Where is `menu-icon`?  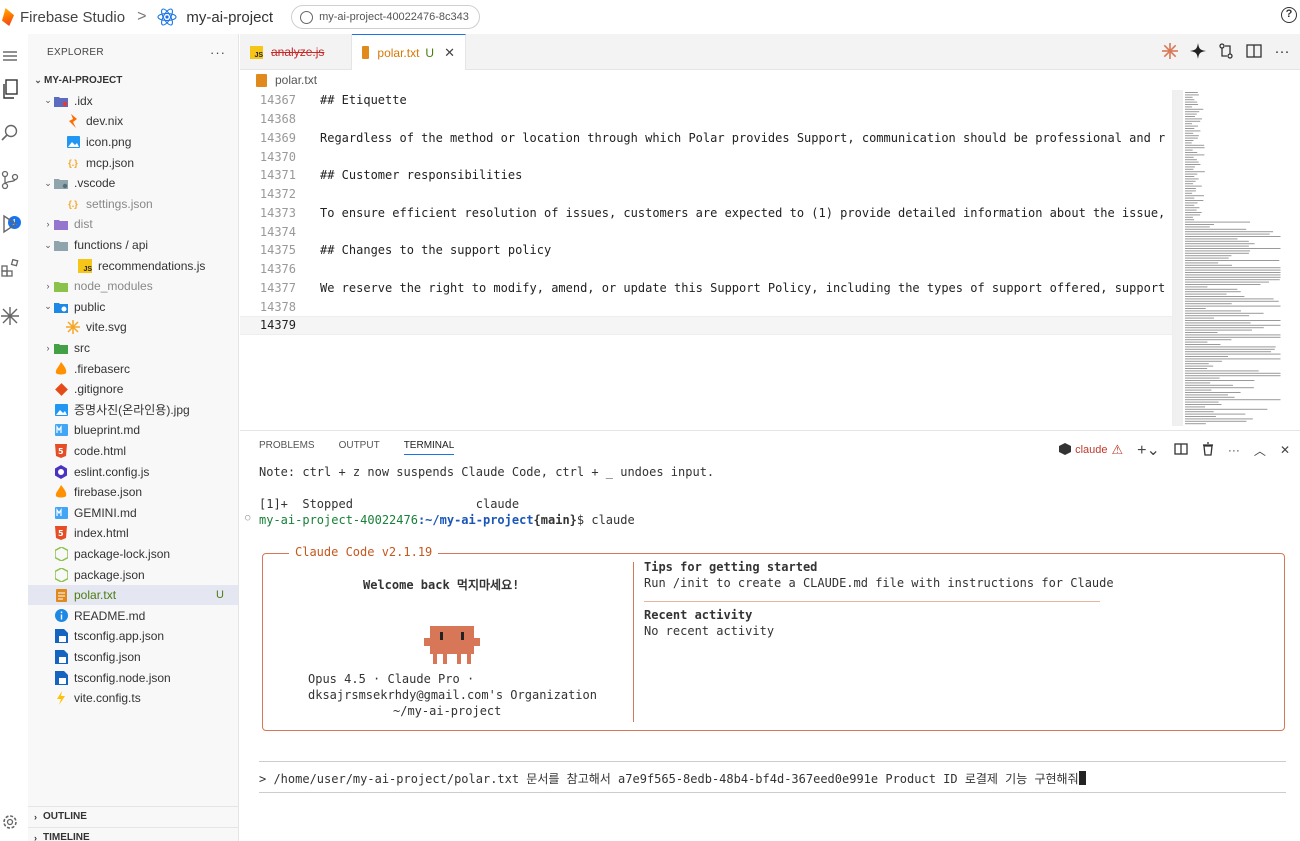
menu-icon is located at coordinates (10, 56).